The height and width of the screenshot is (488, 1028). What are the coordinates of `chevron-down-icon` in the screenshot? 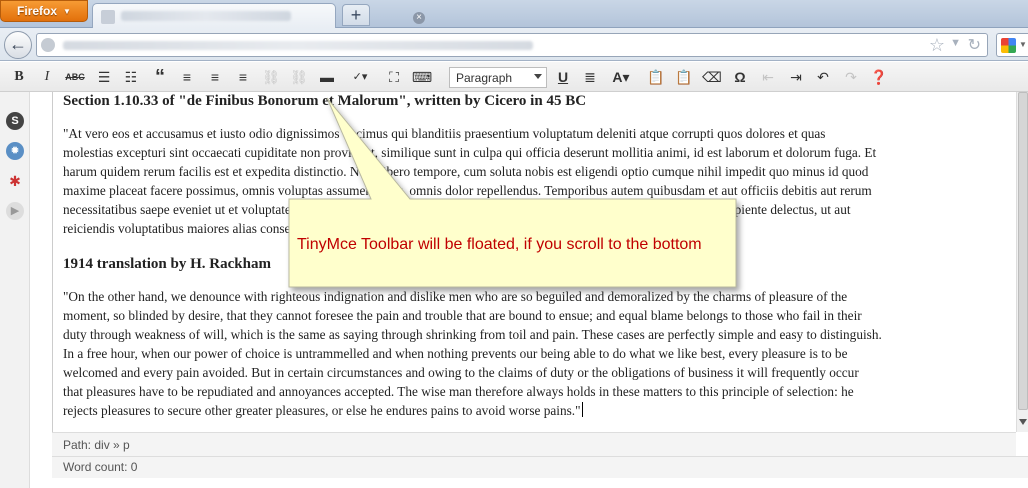 It's located at (538, 76).